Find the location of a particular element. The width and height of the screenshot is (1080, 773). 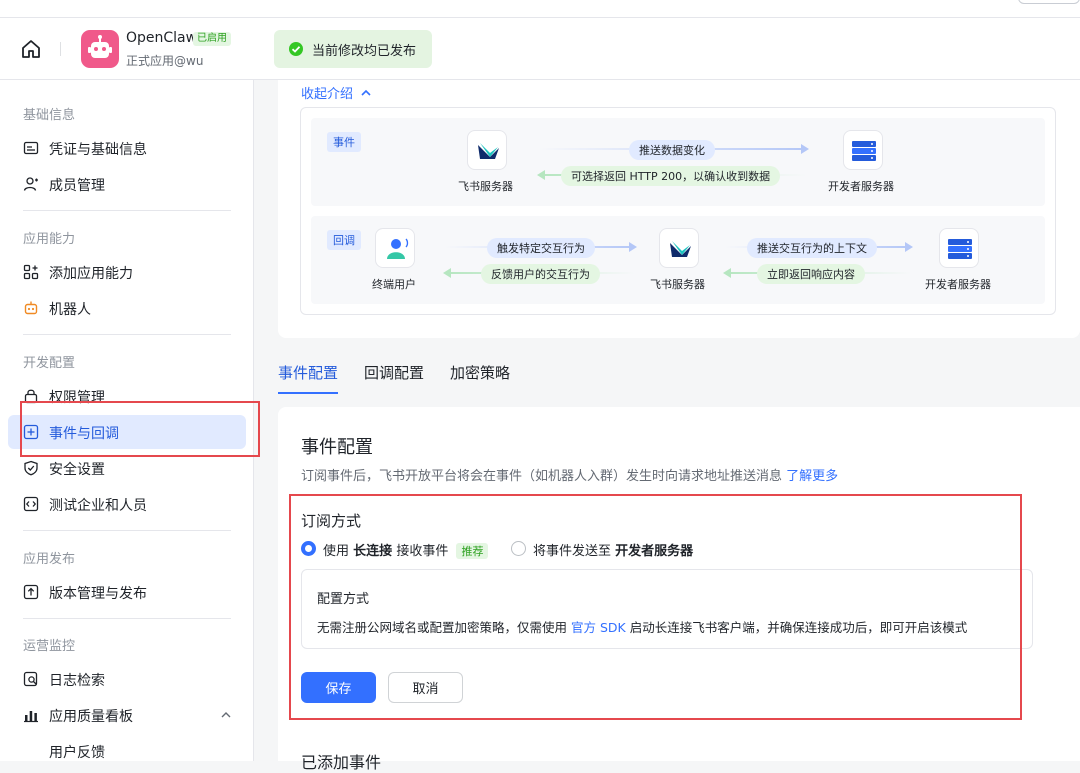

app-header: OpenClaw 已启用 正式应用@wu 当前修改均已发布 is located at coordinates (540, 49).